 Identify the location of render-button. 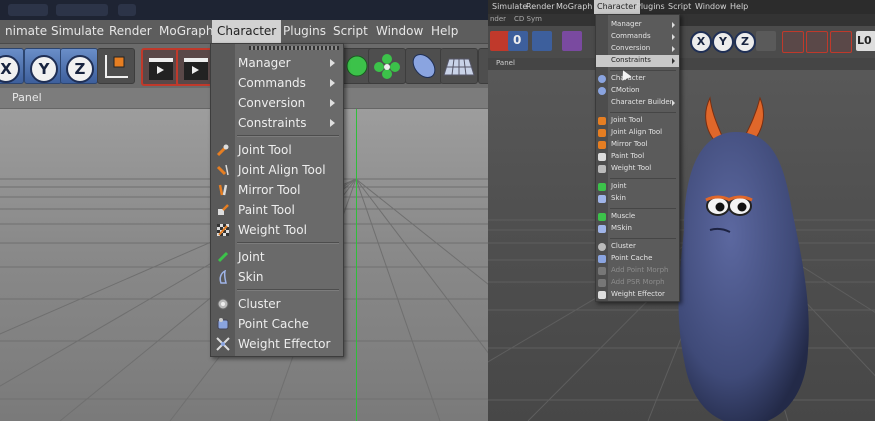
(500, 41).